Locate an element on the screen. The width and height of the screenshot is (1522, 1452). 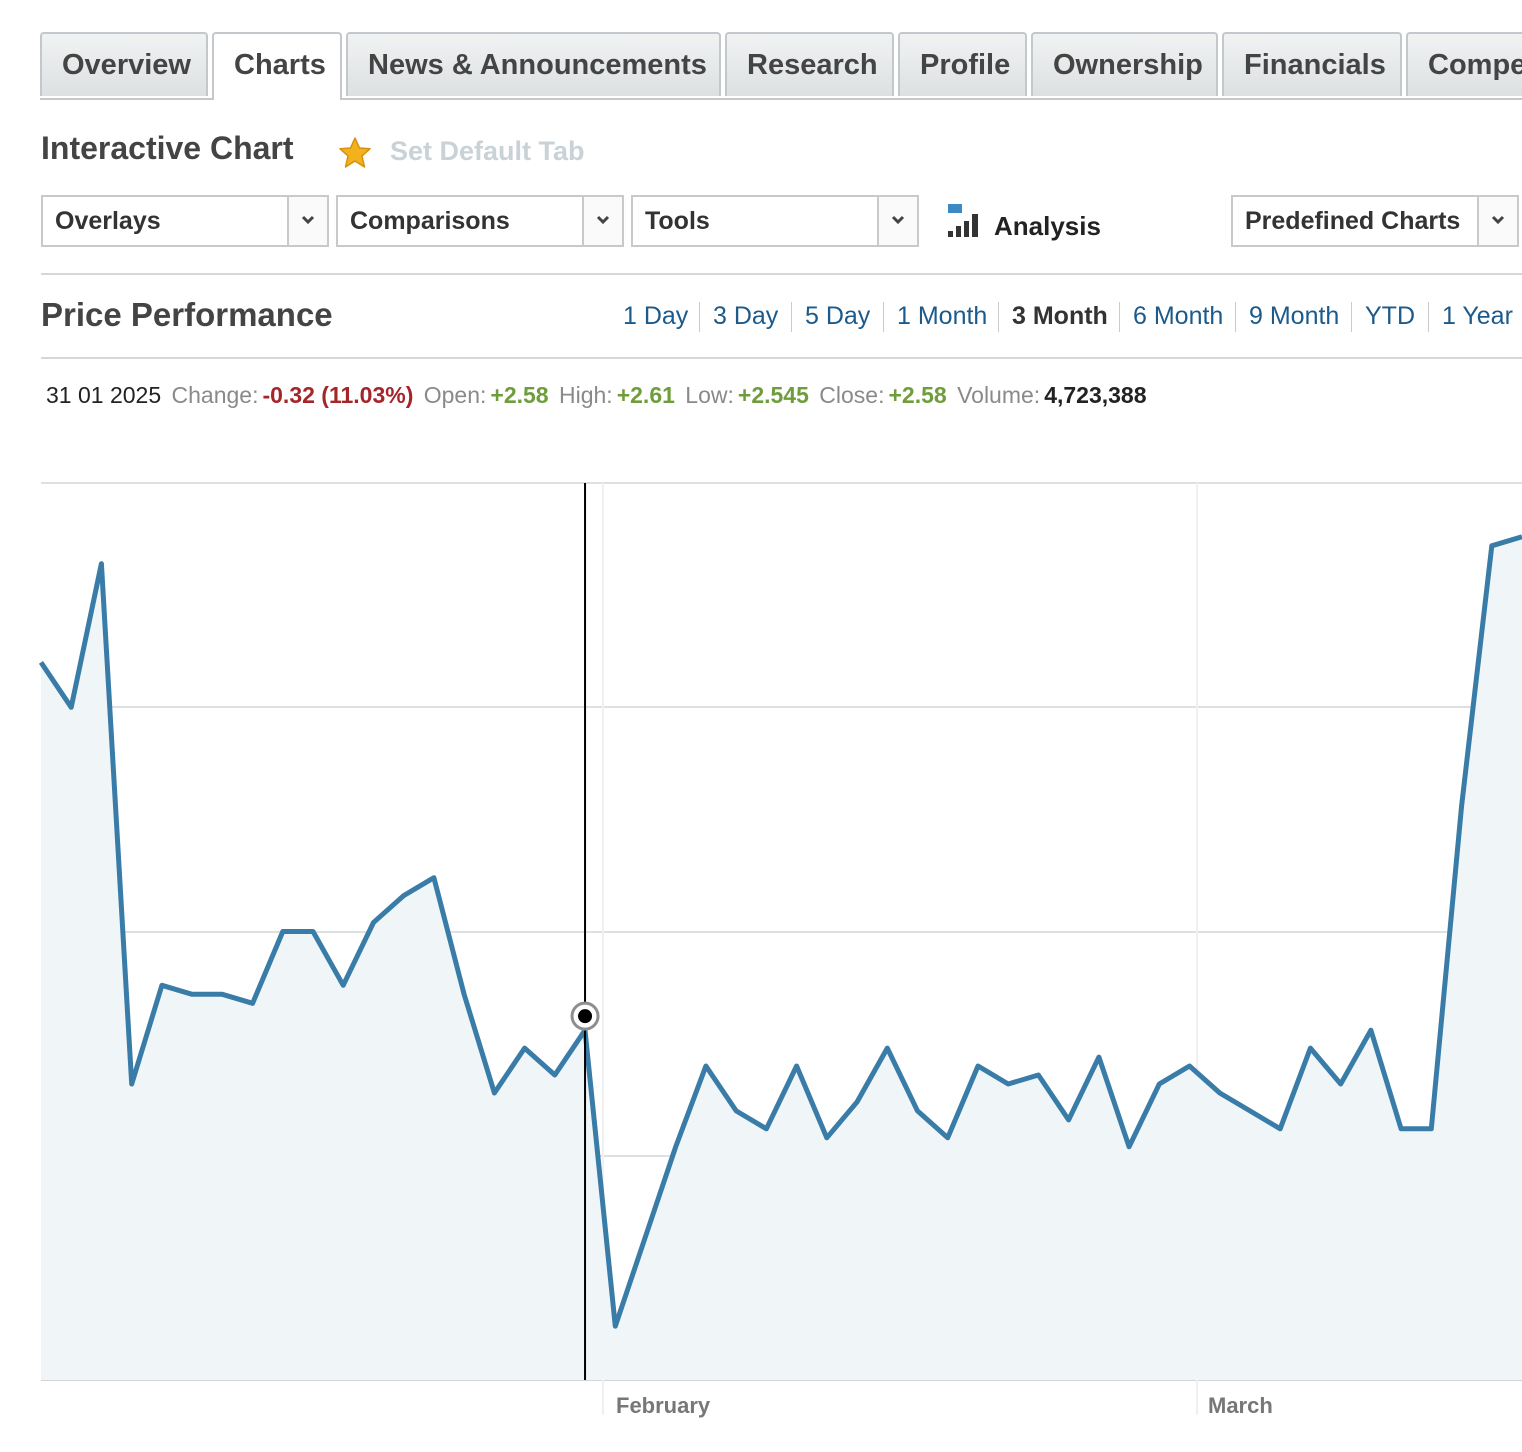
open-label: Open: is located at coordinates (455, 395).